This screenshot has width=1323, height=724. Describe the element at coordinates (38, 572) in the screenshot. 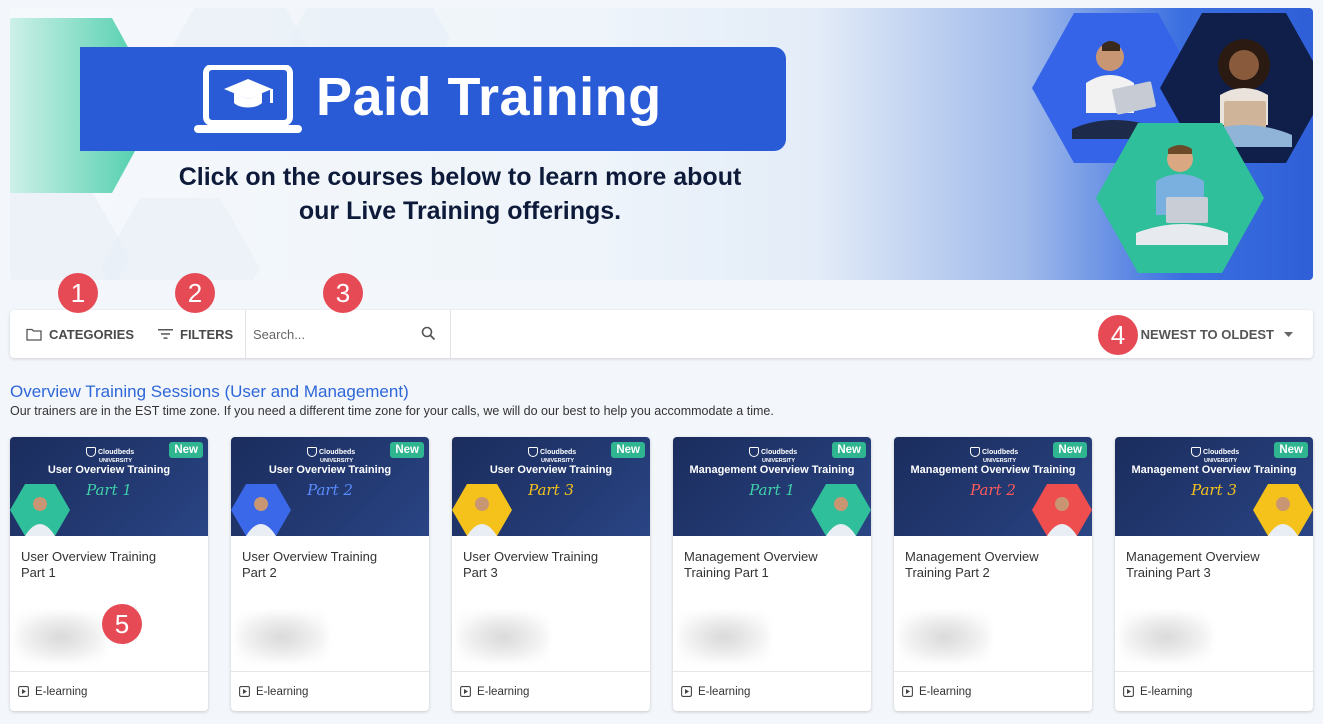

I see `course-title-line: Part 1` at that location.